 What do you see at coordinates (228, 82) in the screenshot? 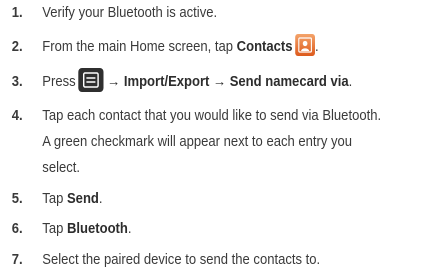
I see `menu-path: → Import/Export → Send namecard via` at bounding box center [228, 82].